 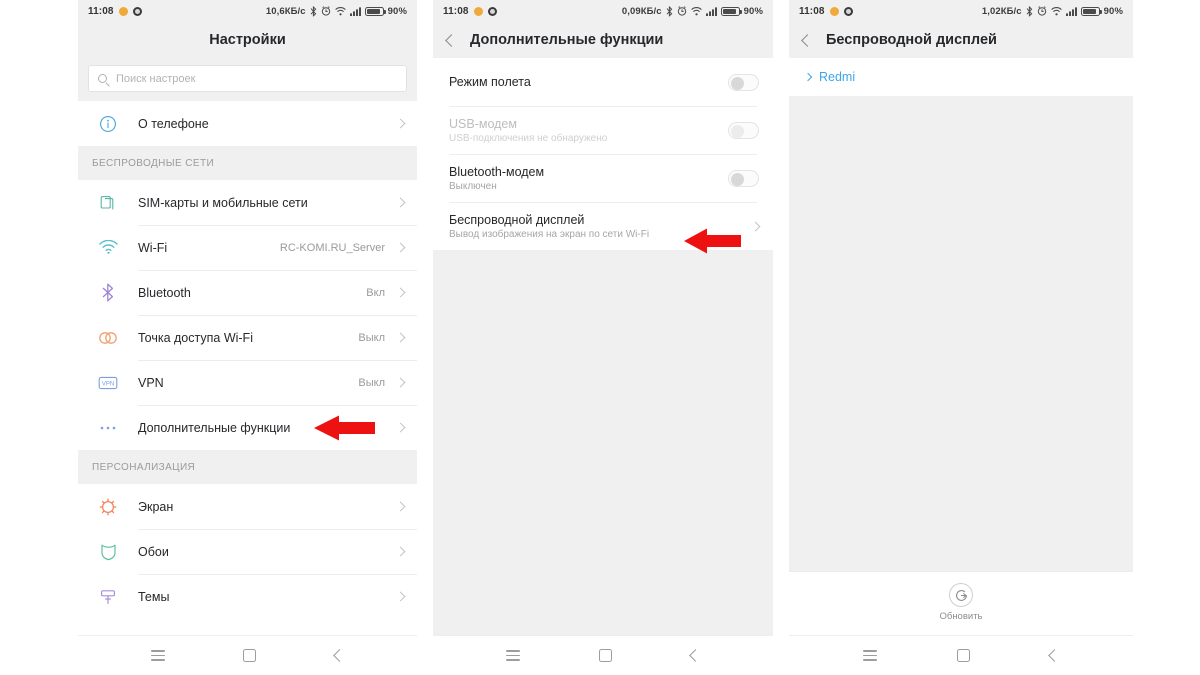 I want to click on row-title: Bluetooth-модем, so click(x=497, y=171).